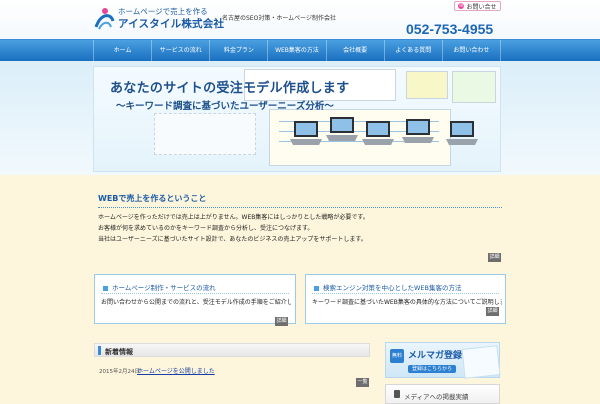 The height and width of the screenshot is (404, 600). What do you see at coordinates (279, 18) in the screenshot?
I see `header-description: 名古屋のSEO対策・ホームページ制作会社` at bounding box center [279, 18].